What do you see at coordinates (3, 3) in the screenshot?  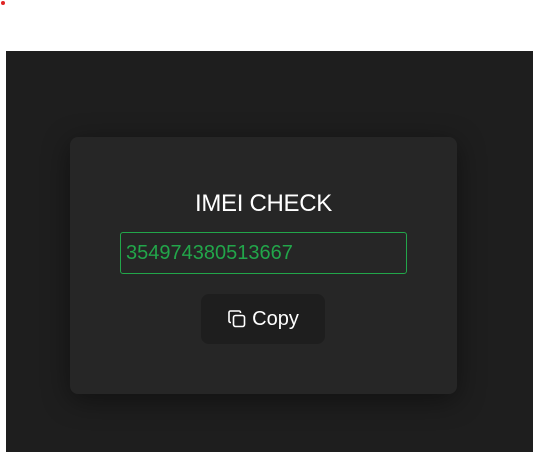 I see `corner-dot` at bounding box center [3, 3].